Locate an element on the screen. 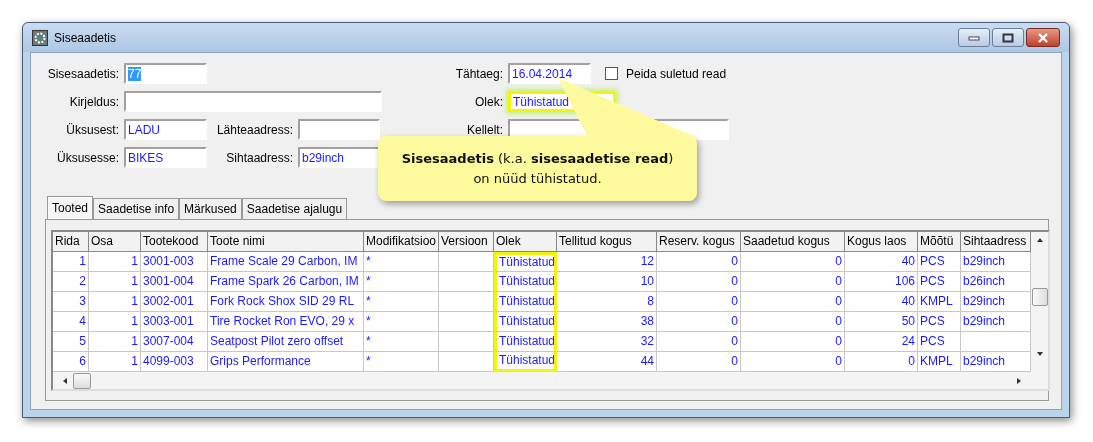 Image resolution: width=1093 pixels, height=442 pixels. text-field: LADU is located at coordinates (165, 129).